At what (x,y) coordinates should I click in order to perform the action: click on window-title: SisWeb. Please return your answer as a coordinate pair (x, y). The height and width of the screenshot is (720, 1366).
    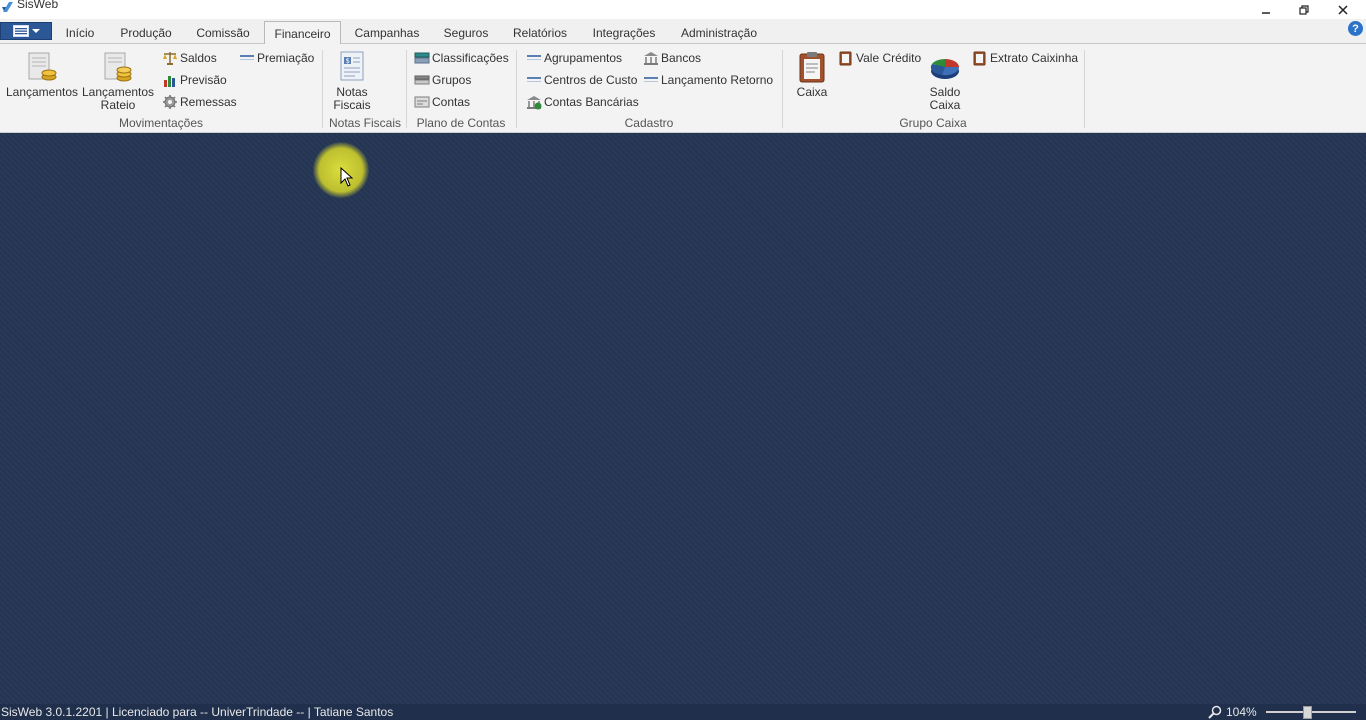
    Looking at the image, I should click on (38, 5).